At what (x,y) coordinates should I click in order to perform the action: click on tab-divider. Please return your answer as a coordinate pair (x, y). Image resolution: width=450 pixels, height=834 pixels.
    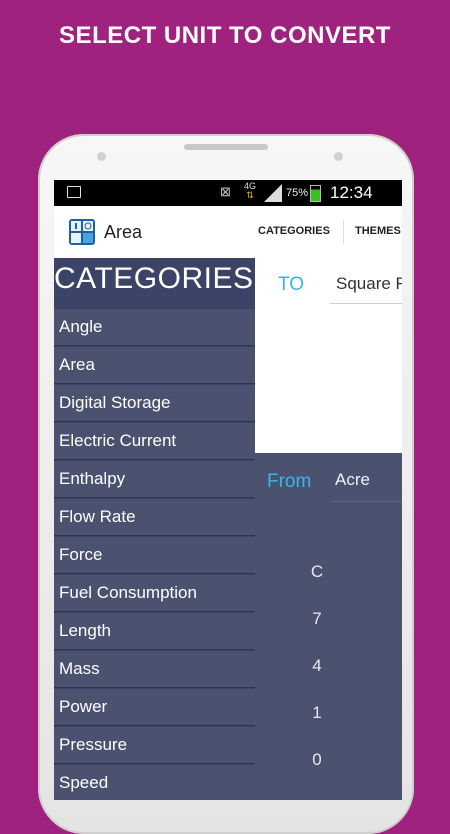
    Looking at the image, I should click on (343, 232).